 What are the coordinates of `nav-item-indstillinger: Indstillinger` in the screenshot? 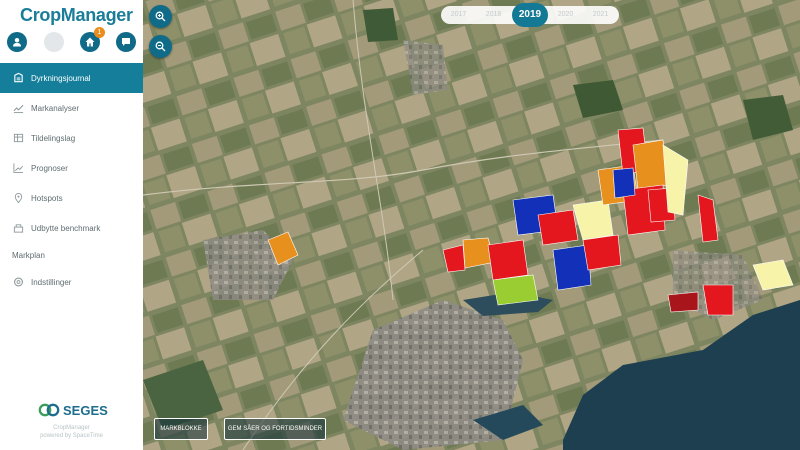 It's located at (71, 282).